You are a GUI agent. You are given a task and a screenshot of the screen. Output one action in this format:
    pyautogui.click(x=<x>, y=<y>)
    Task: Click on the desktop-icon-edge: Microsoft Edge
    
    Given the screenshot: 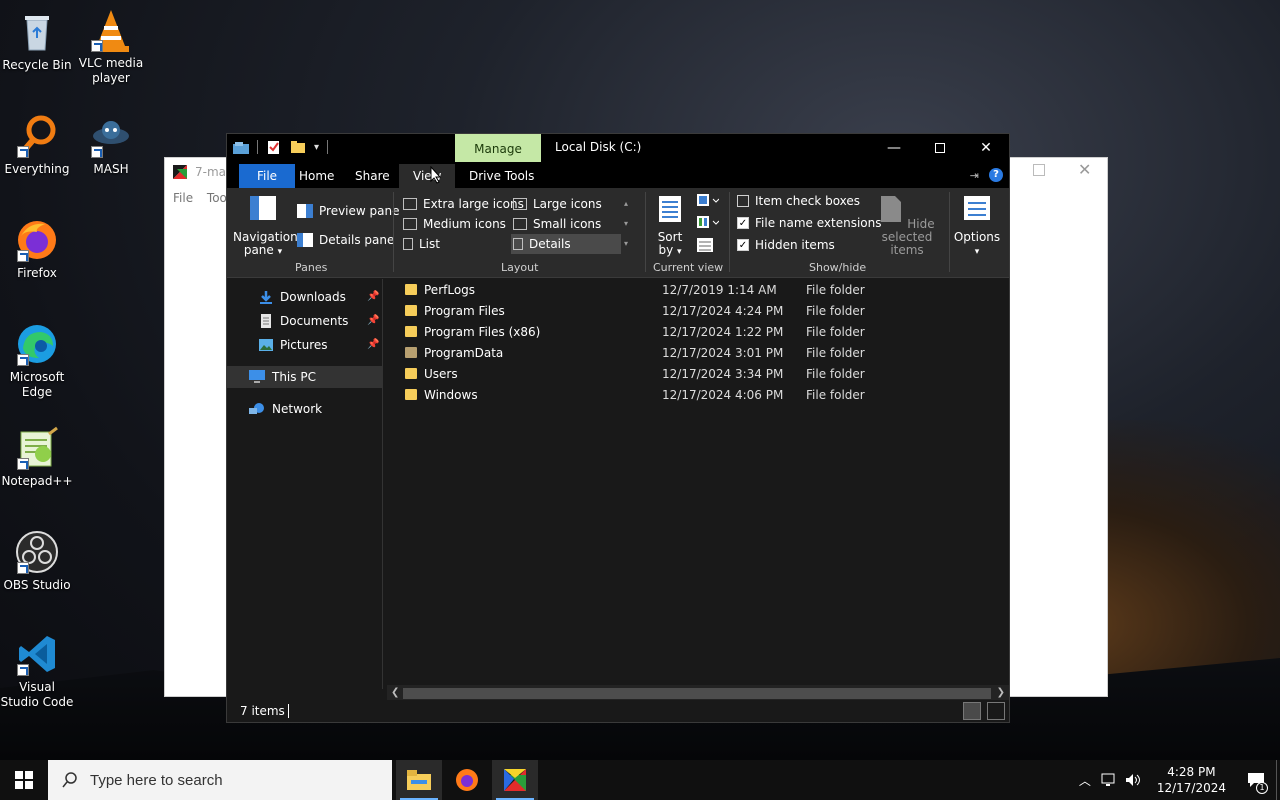 What is the action you would take?
    pyautogui.click(x=37, y=361)
    